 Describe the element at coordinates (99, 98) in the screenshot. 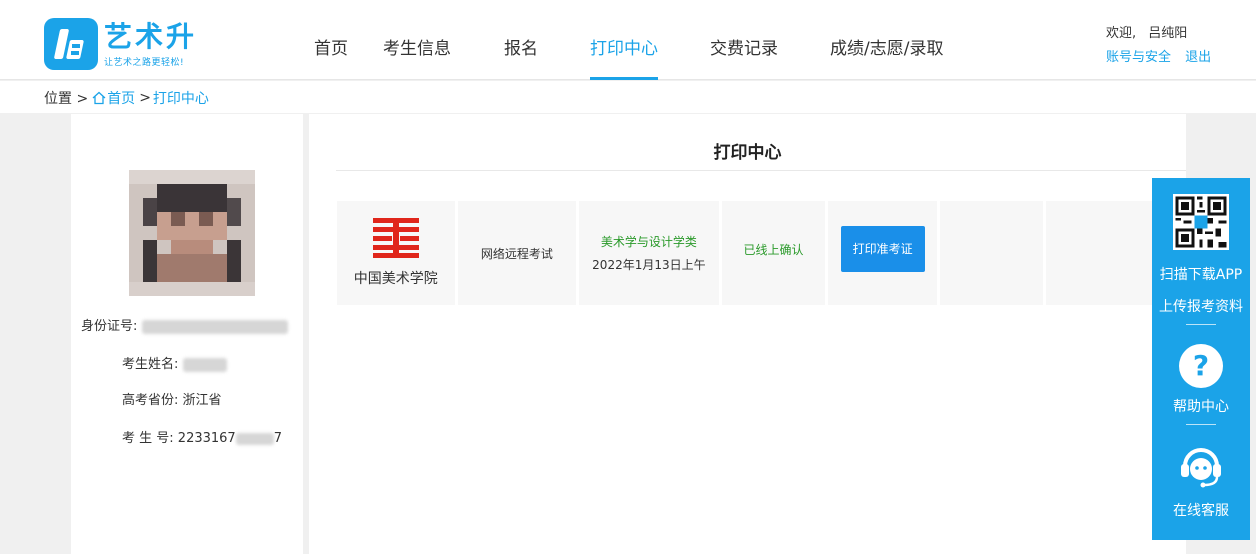

I see `home-icon` at that location.